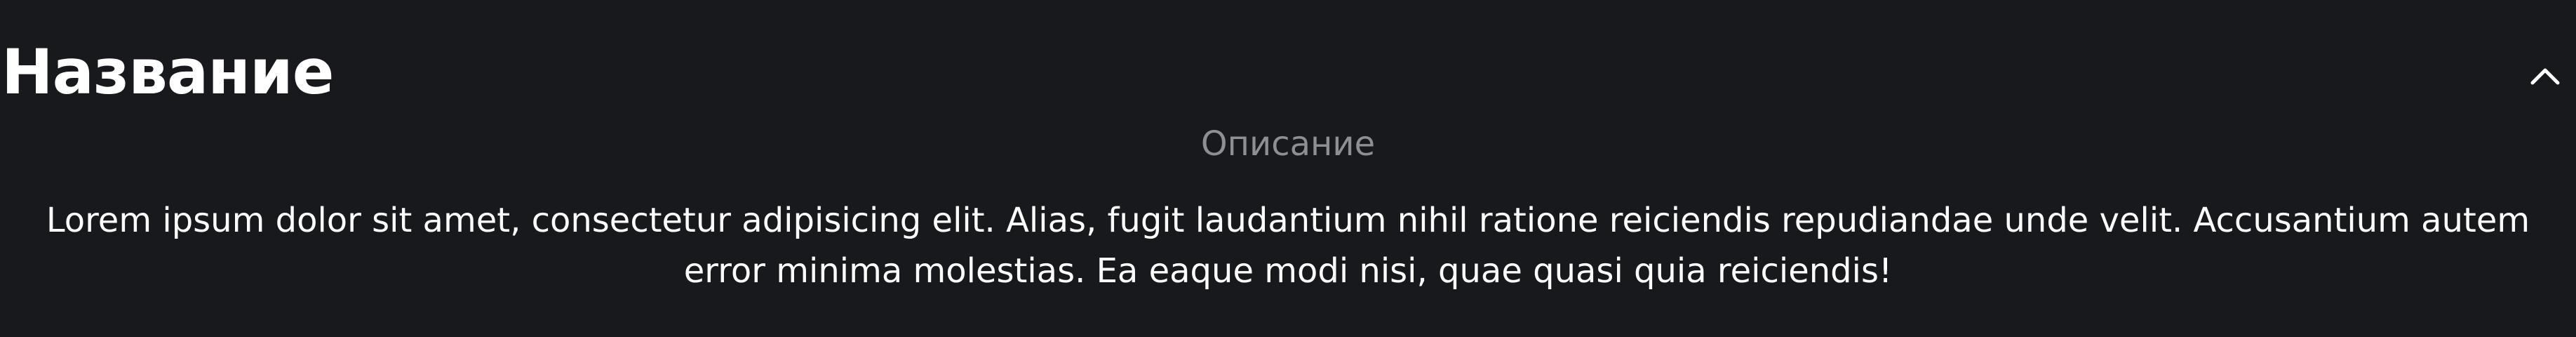 Image resolution: width=2576 pixels, height=337 pixels. What do you see at coordinates (1288, 144) in the screenshot?
I see `section-subtitle: Описание` at bounding box center [1288, 144].